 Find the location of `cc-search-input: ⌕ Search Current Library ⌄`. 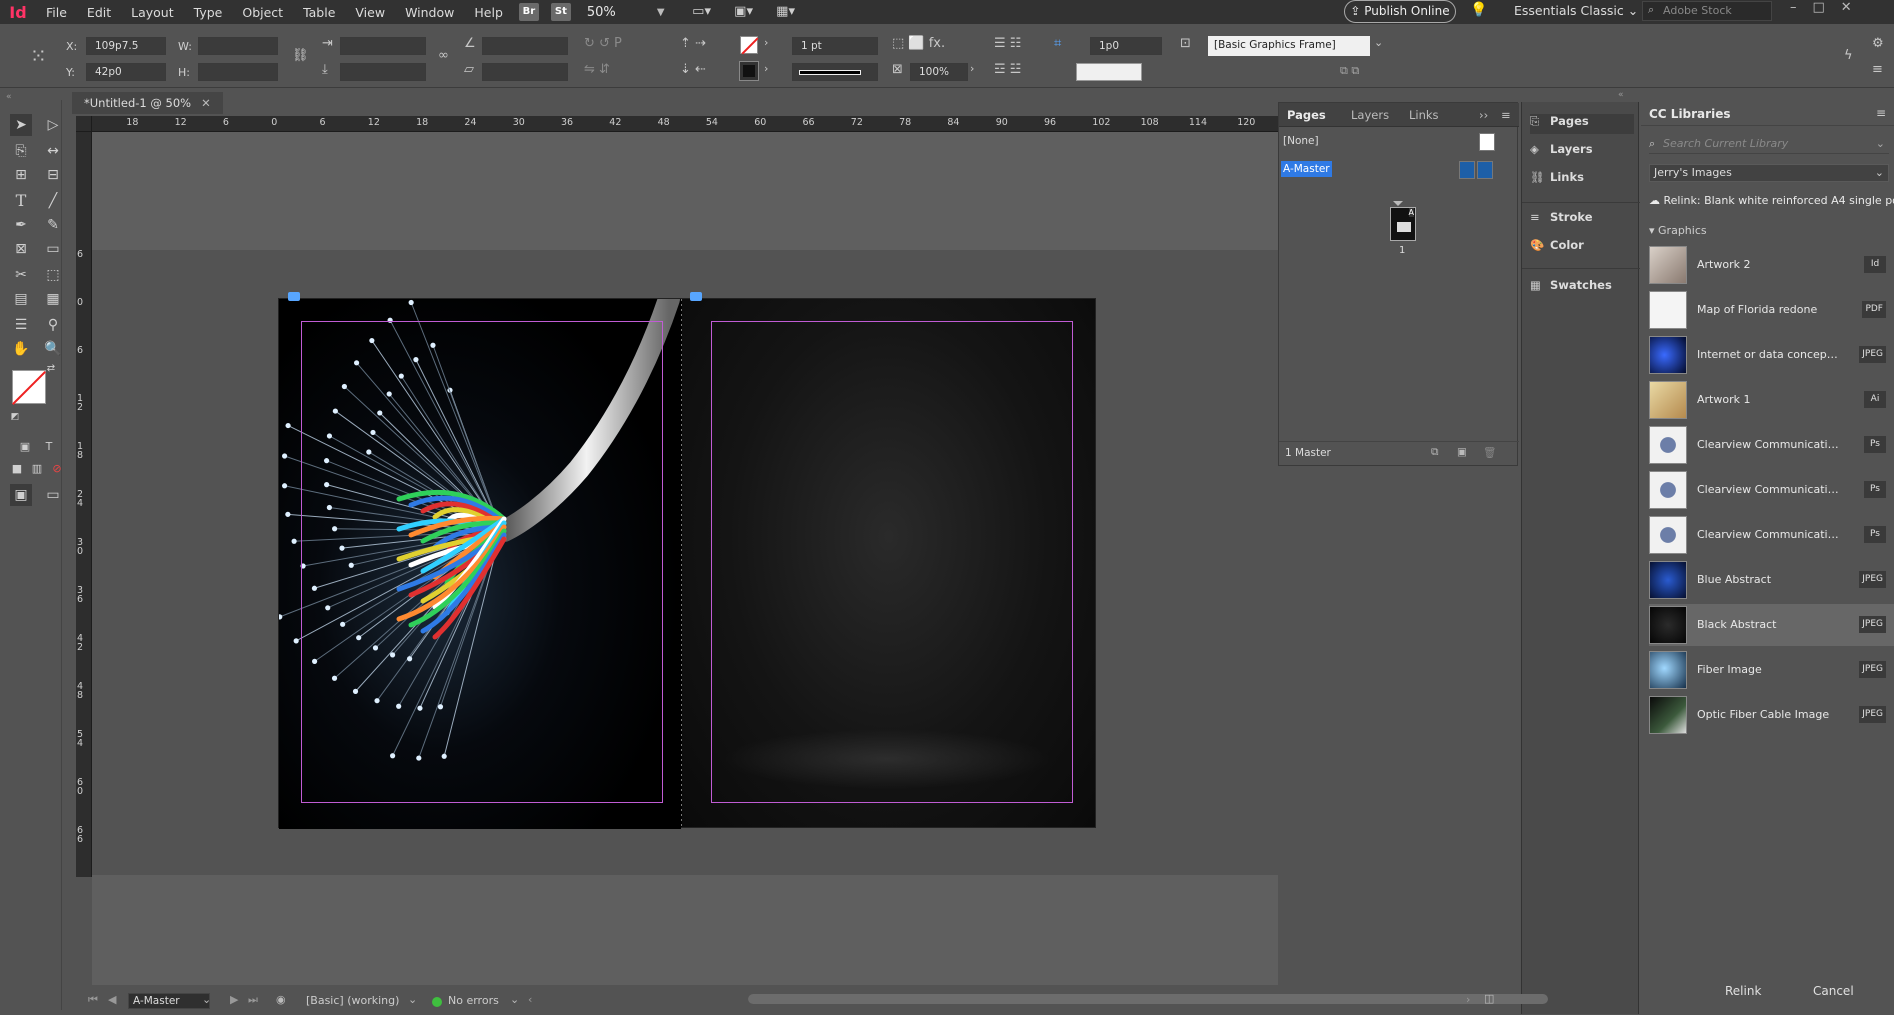

cc-search-input: ⌕ Search Current Library ⌄ is located at coordinates (1769, 144).